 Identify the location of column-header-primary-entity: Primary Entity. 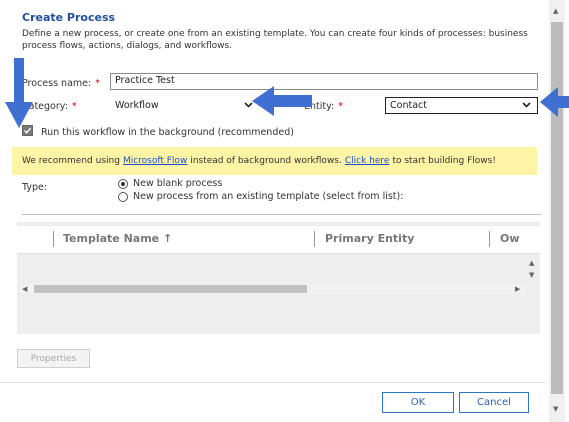
(369, 238).